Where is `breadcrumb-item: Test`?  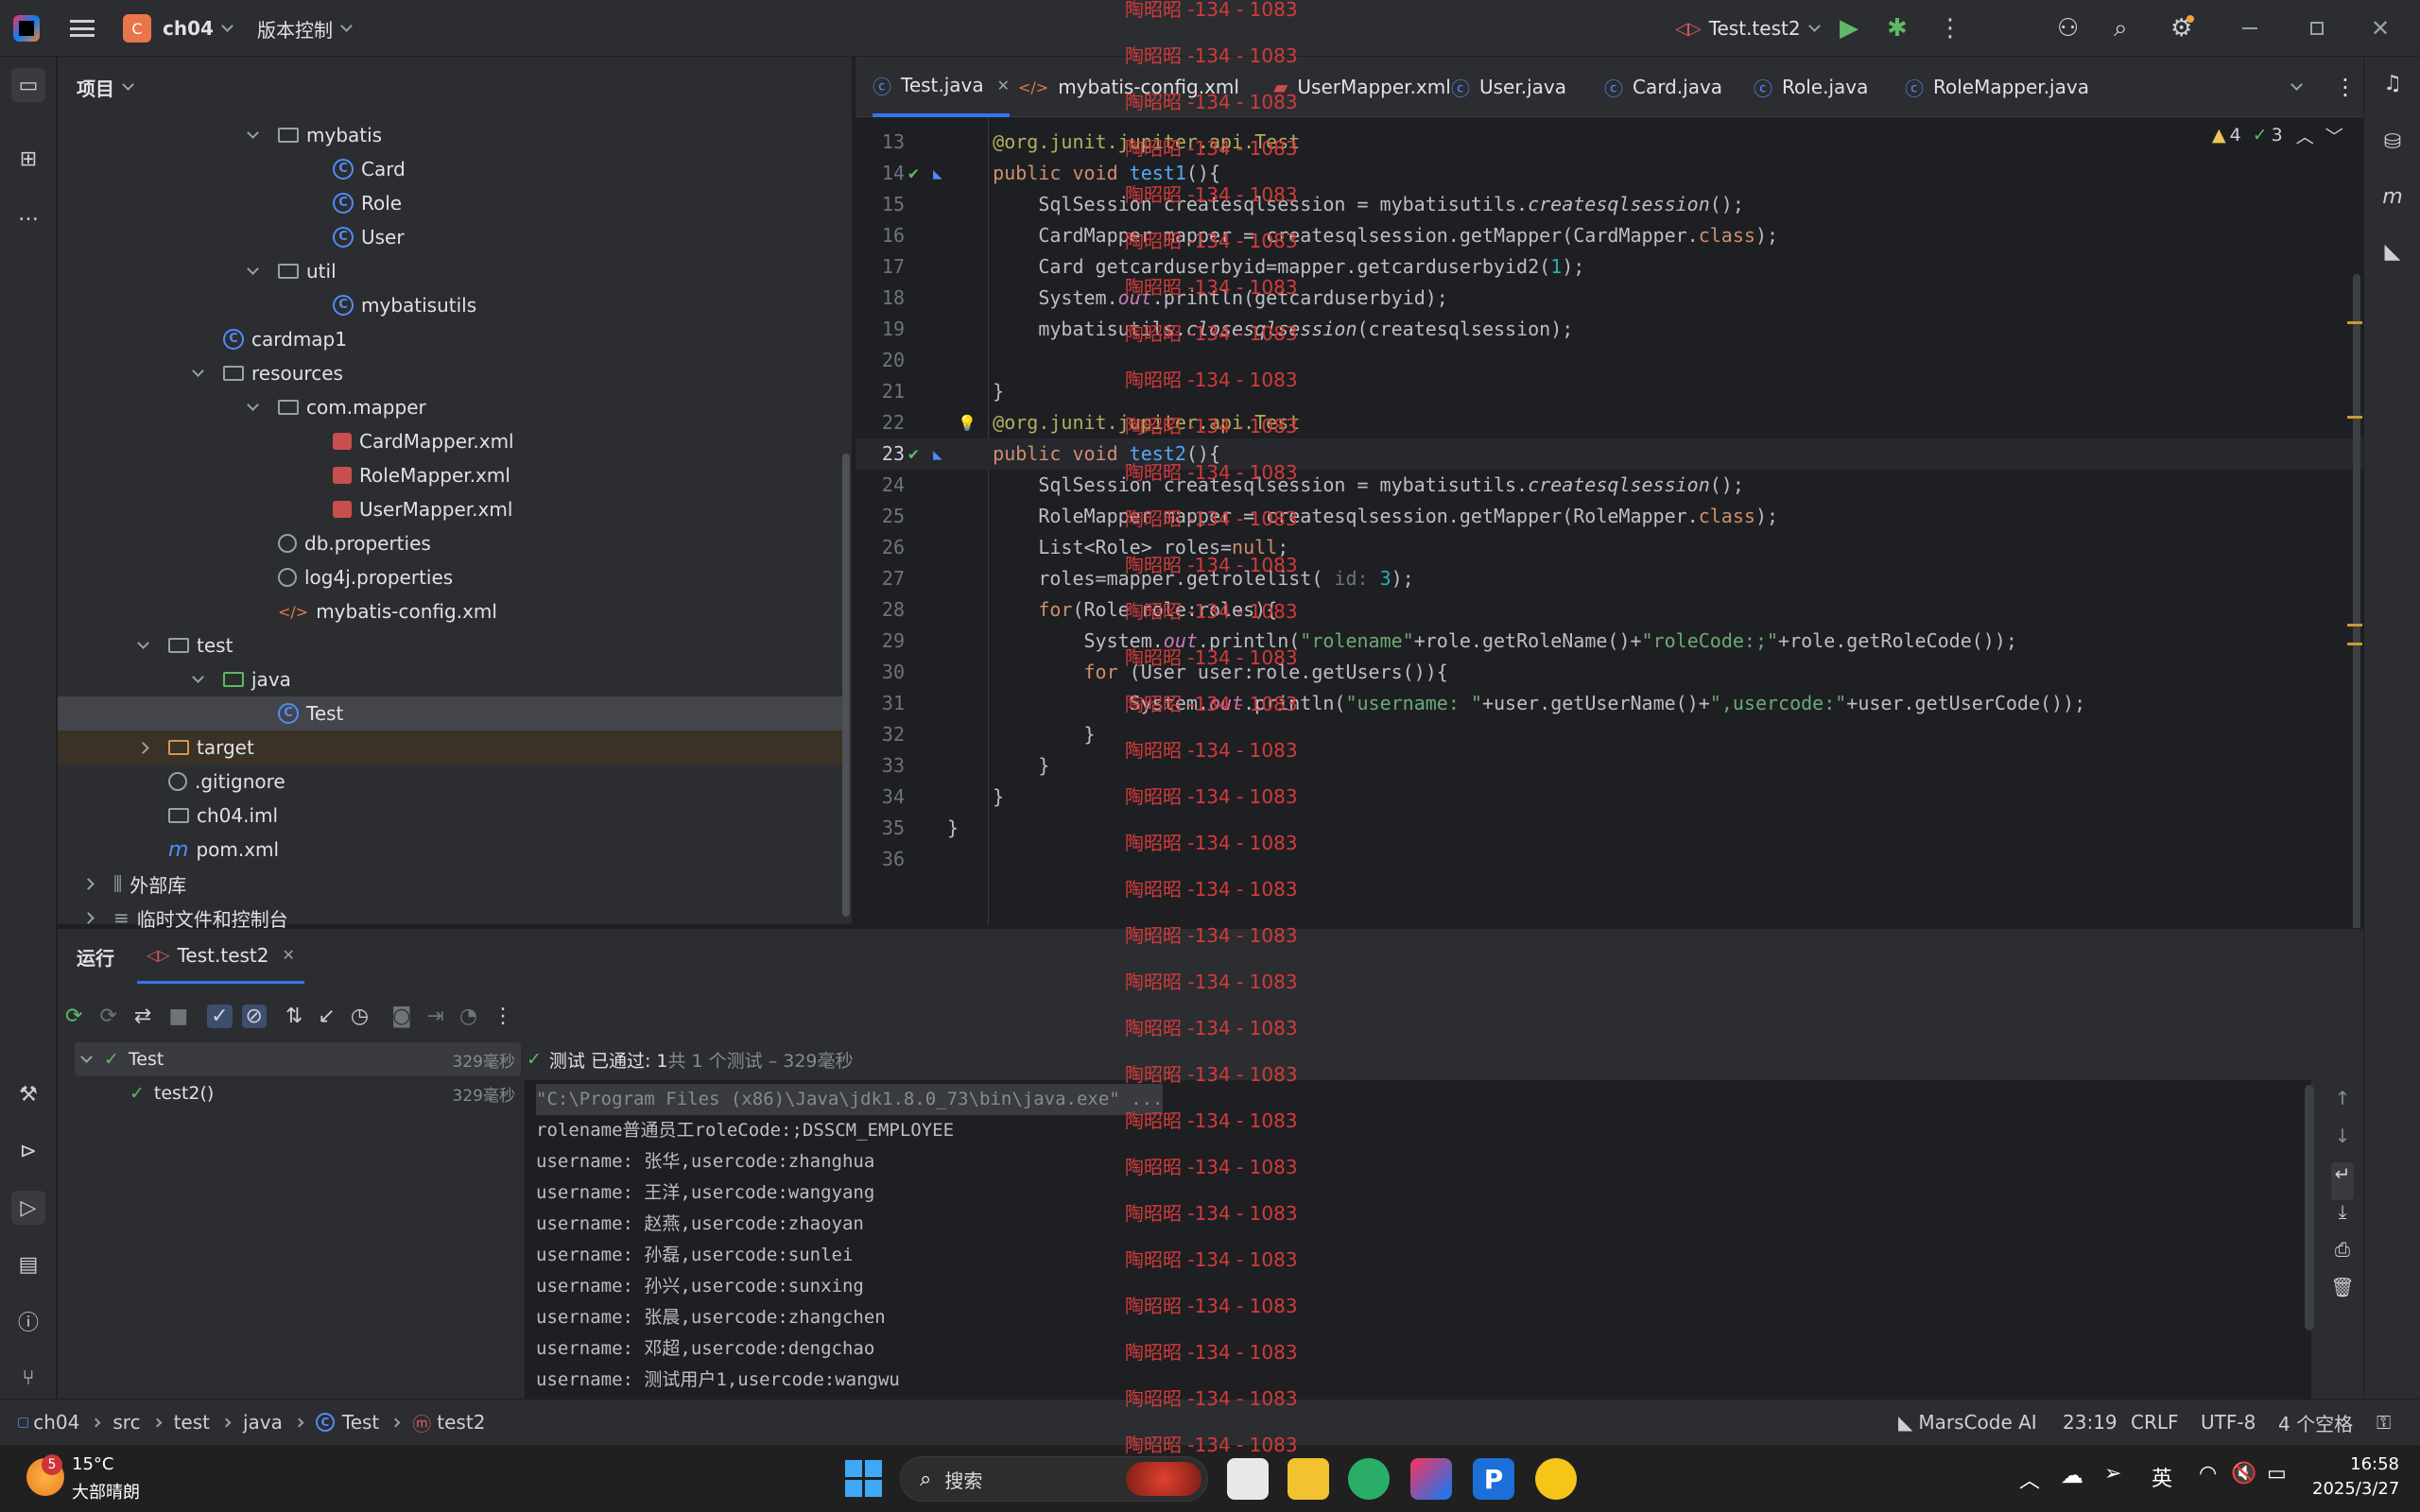 breadcrumb-item: Test is located at coordinates (360, 1422).